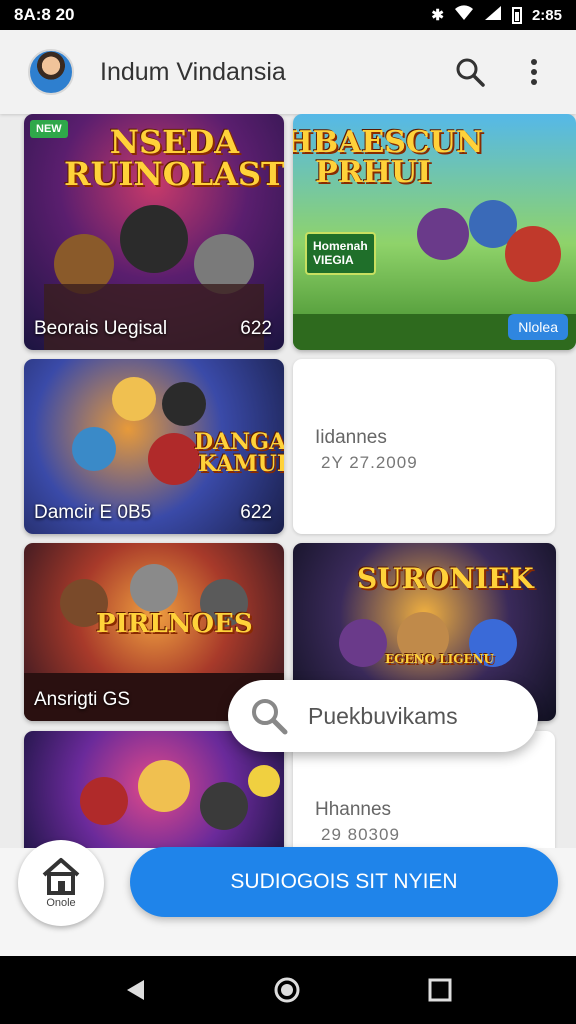 The image size is (576, 1024). What do you see at coordinates (61, 903) in the screenshot?
I see `home-label: Onole` at bounding box center [61, 903].